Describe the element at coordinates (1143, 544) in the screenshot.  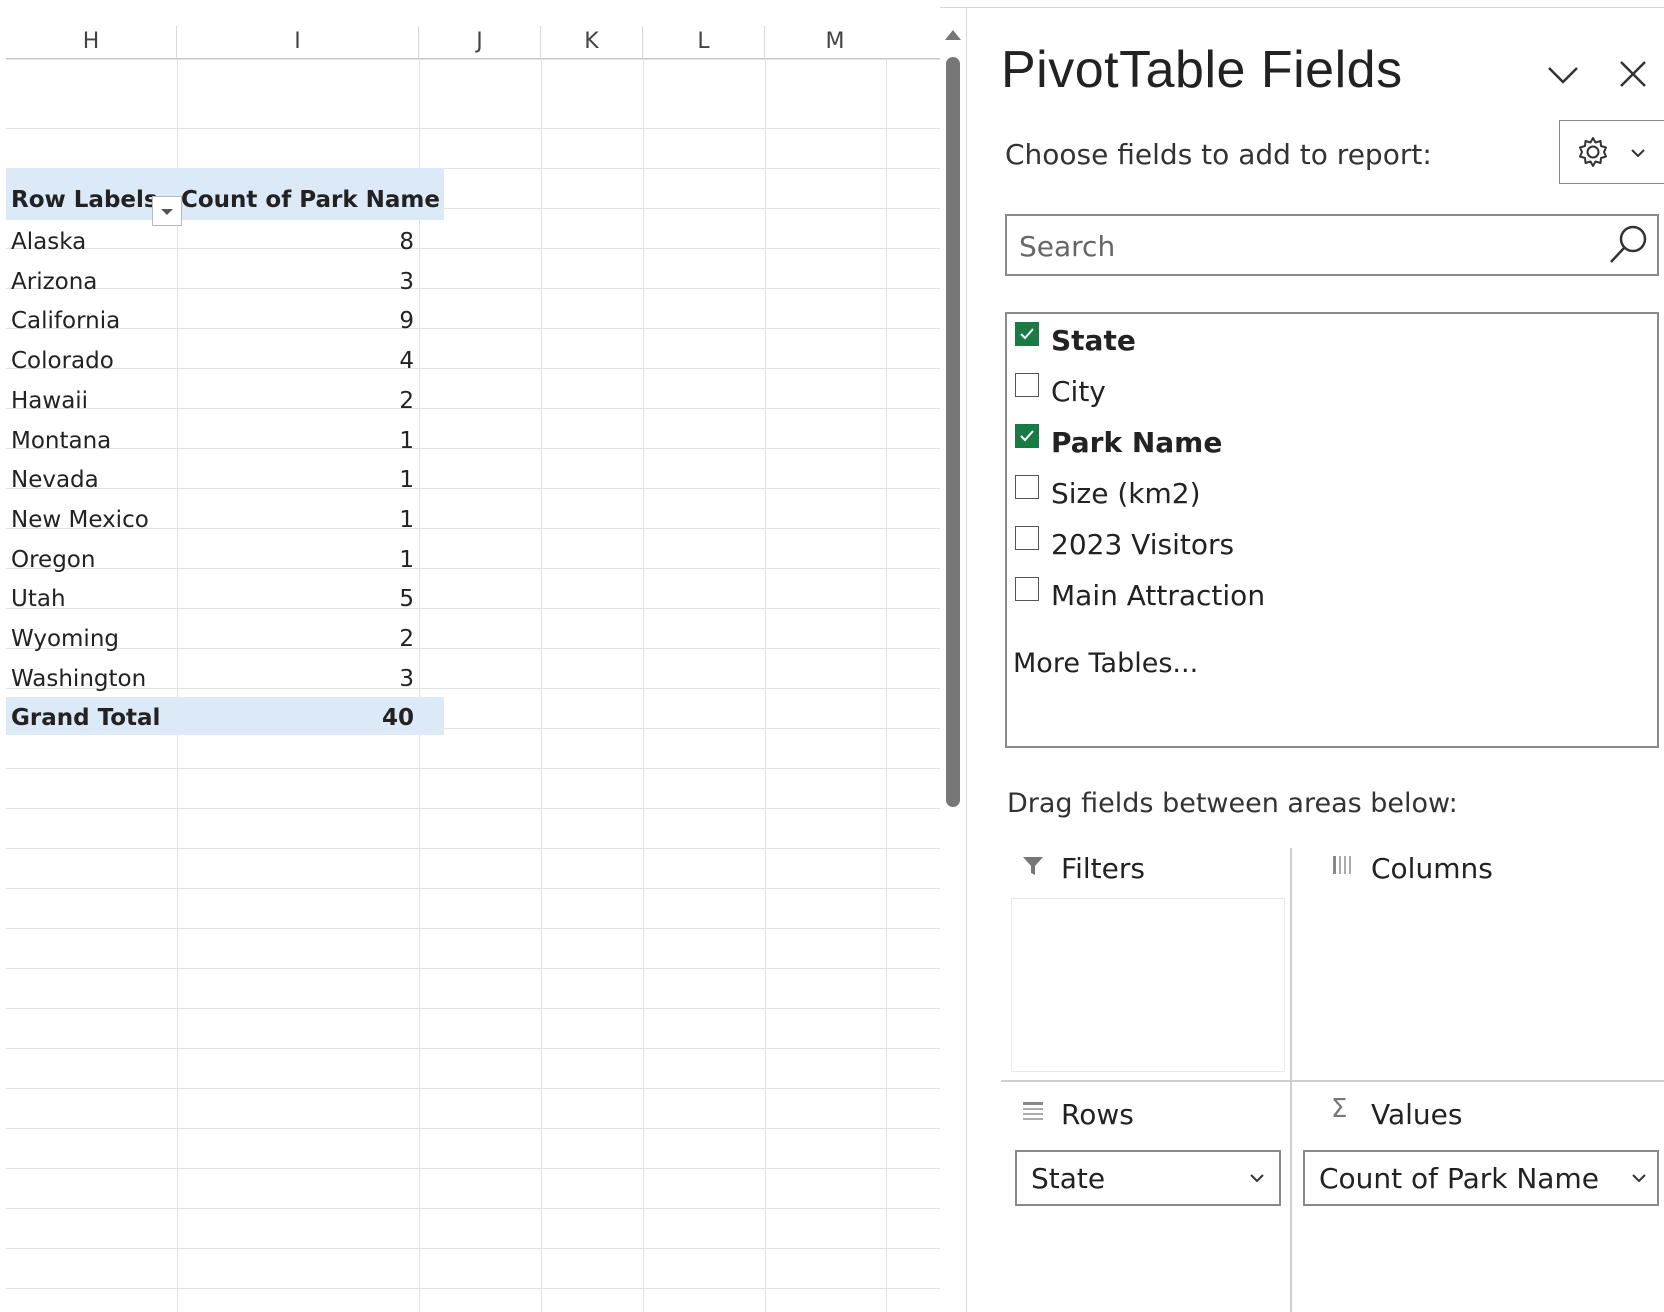
I see `field-label: 2023 Visitors` at that location.